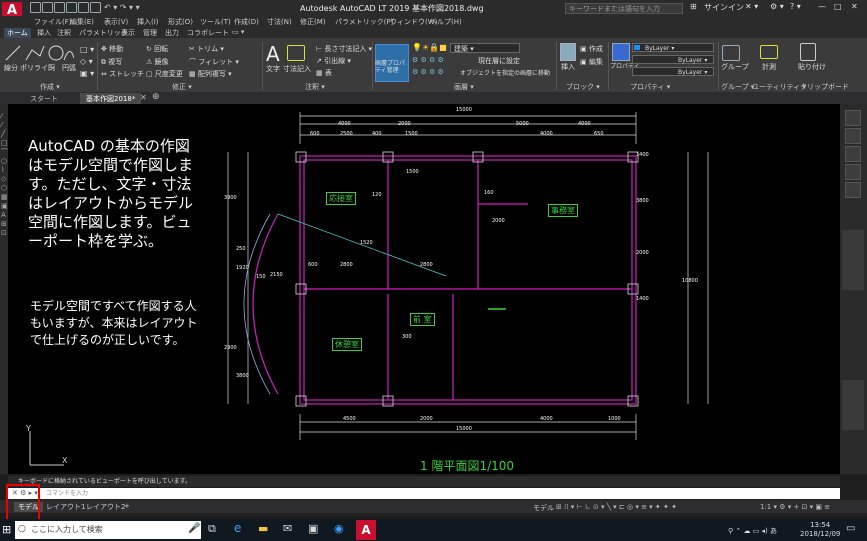 The width and height of the screenshot is (867, 541). What do you see at coordinates (194, 528) in the screenshot?
I see `microphone-icon: 🎤` at bounding box center [194, 528].